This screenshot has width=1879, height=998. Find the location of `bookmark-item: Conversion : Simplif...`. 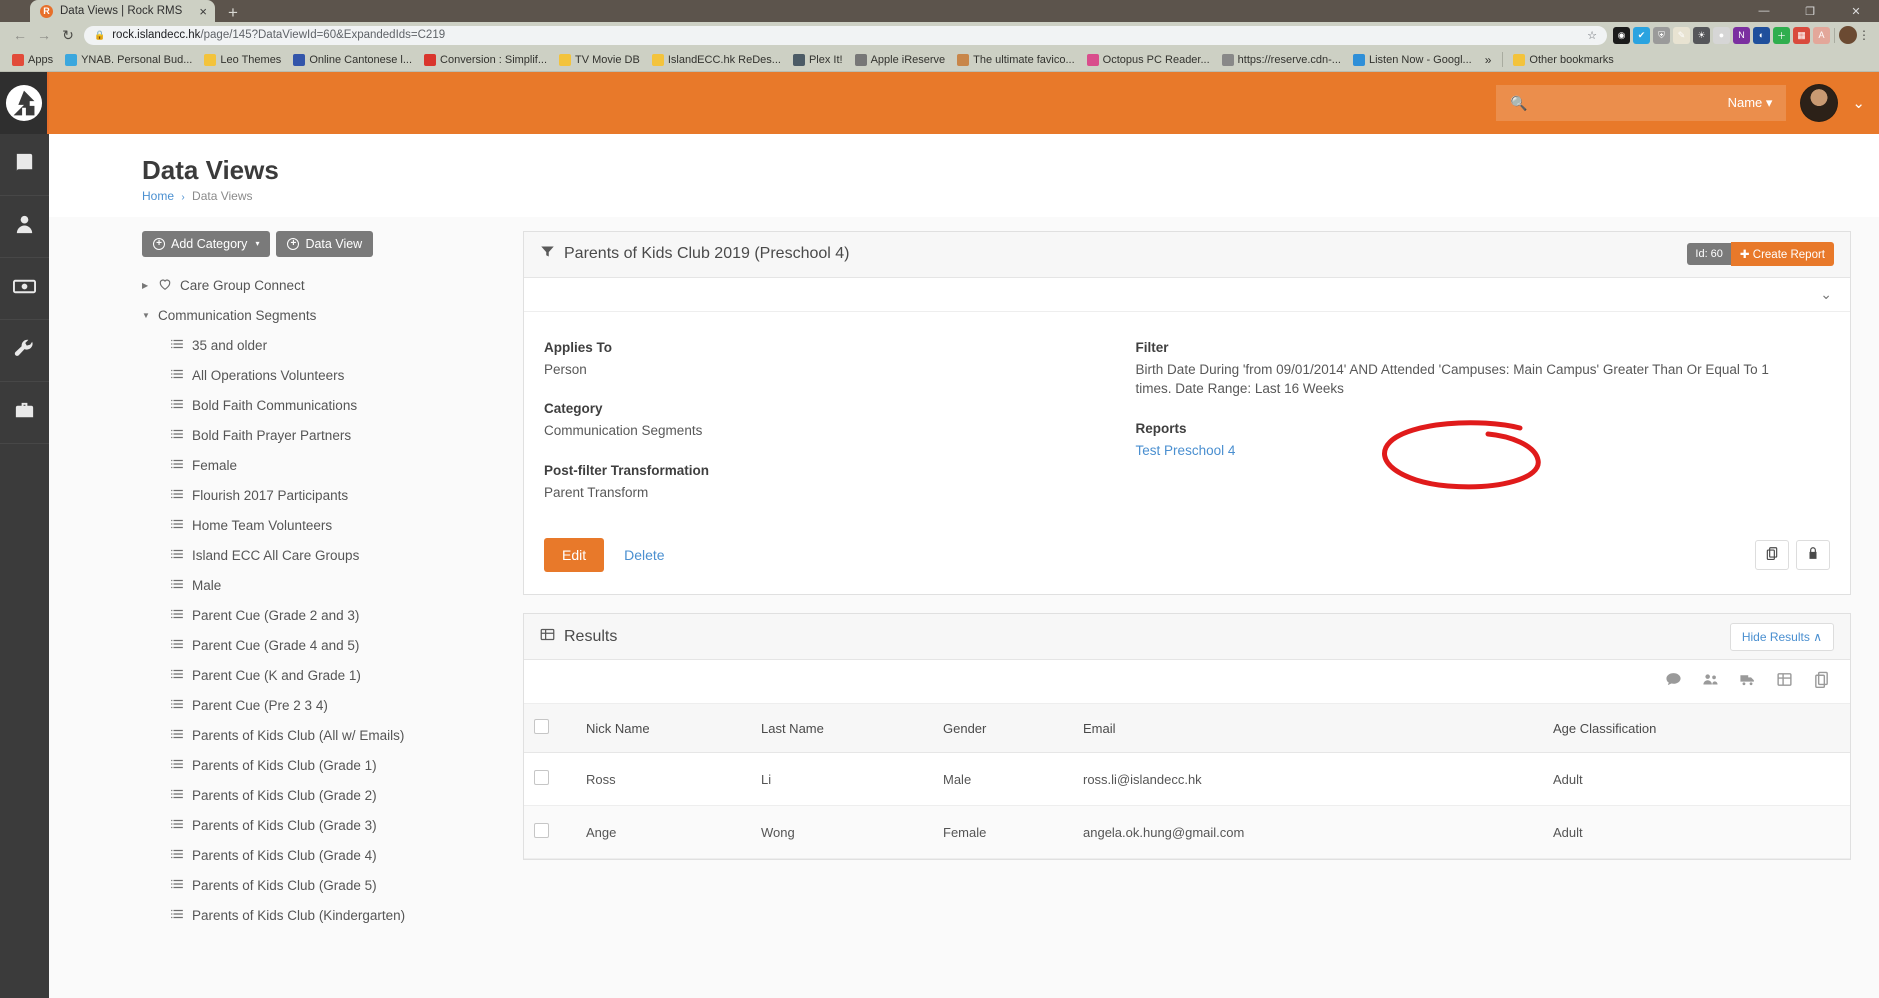

bookmark-item: Conversion : Simplif... is located at coordinates (485, 60).